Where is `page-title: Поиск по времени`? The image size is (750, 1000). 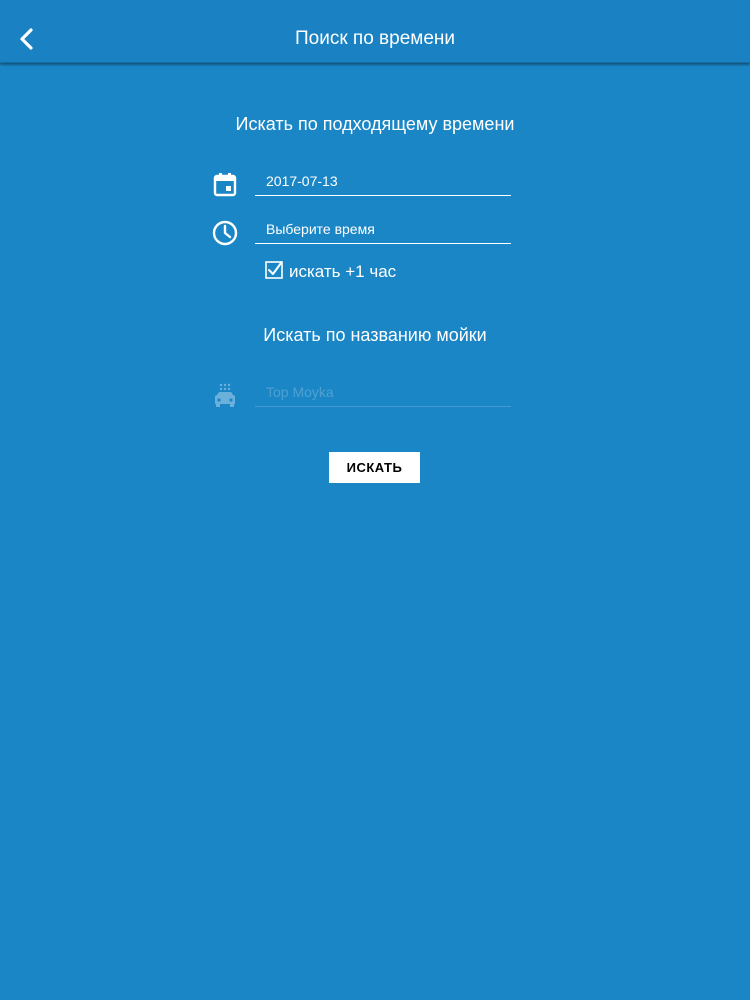 page-title: Поиск по времени is located at coordinates (375, 38).